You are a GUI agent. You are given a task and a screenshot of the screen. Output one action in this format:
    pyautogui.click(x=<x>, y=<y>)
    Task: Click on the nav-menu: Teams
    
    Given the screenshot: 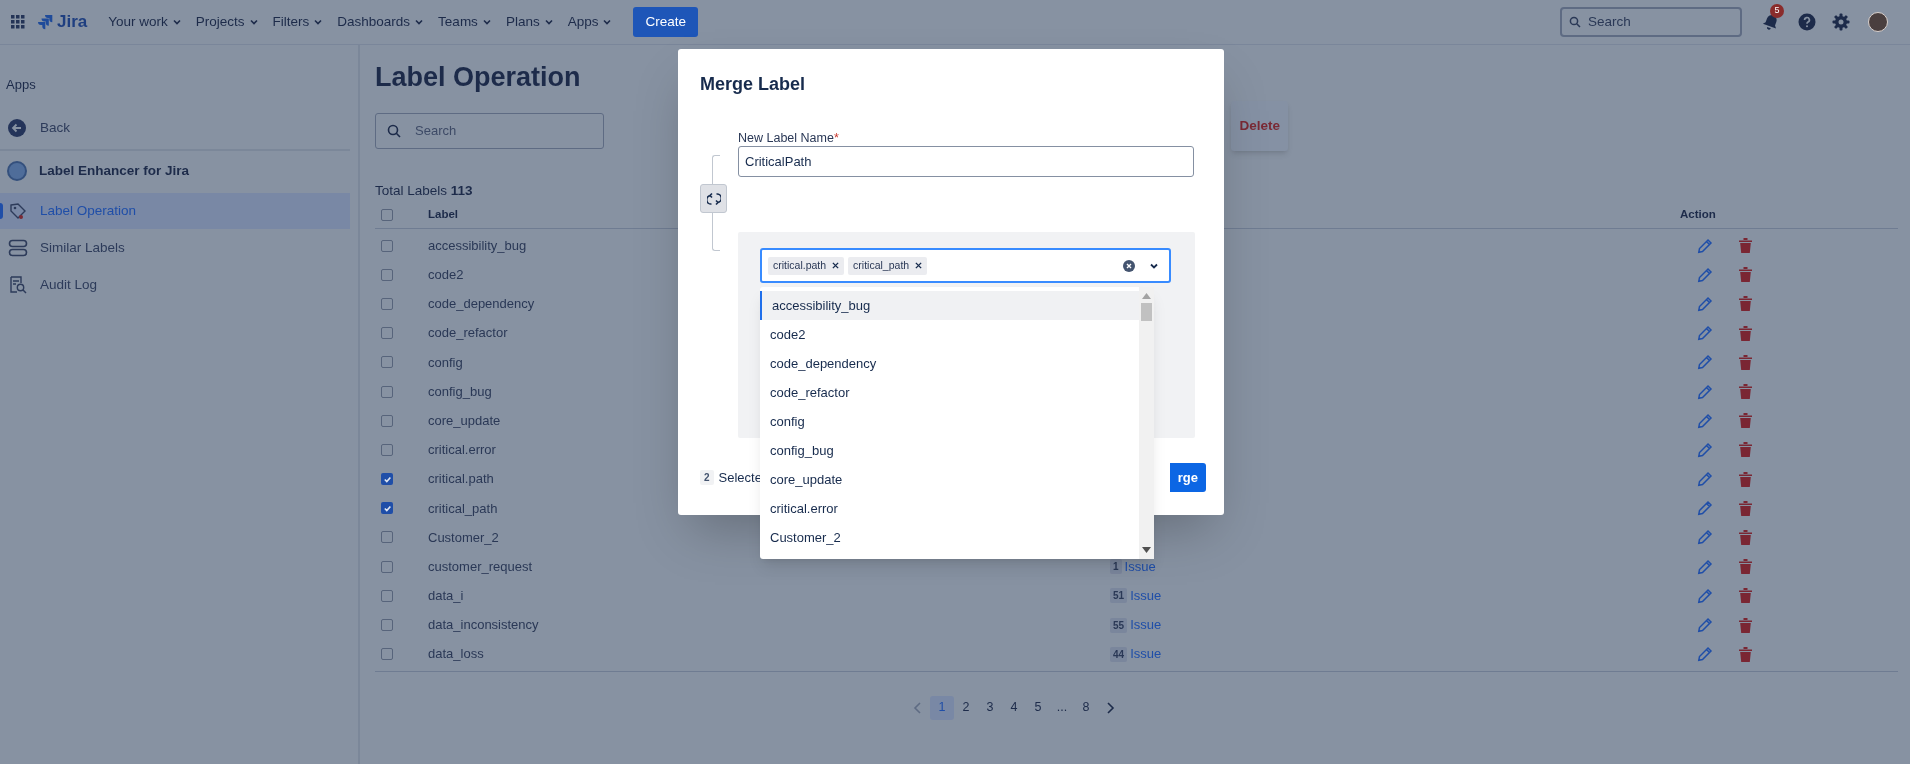 What is the action you would take?
    pyautogui.click(x=465, y=22)
    